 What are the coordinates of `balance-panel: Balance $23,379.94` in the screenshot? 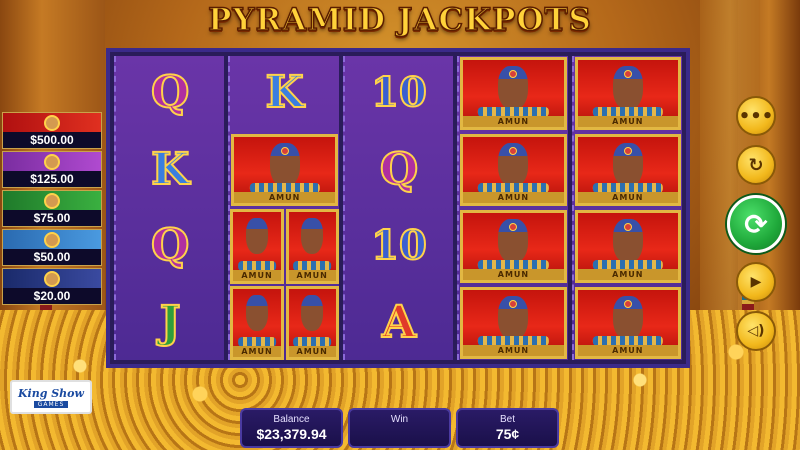 It's located at (291, 428).